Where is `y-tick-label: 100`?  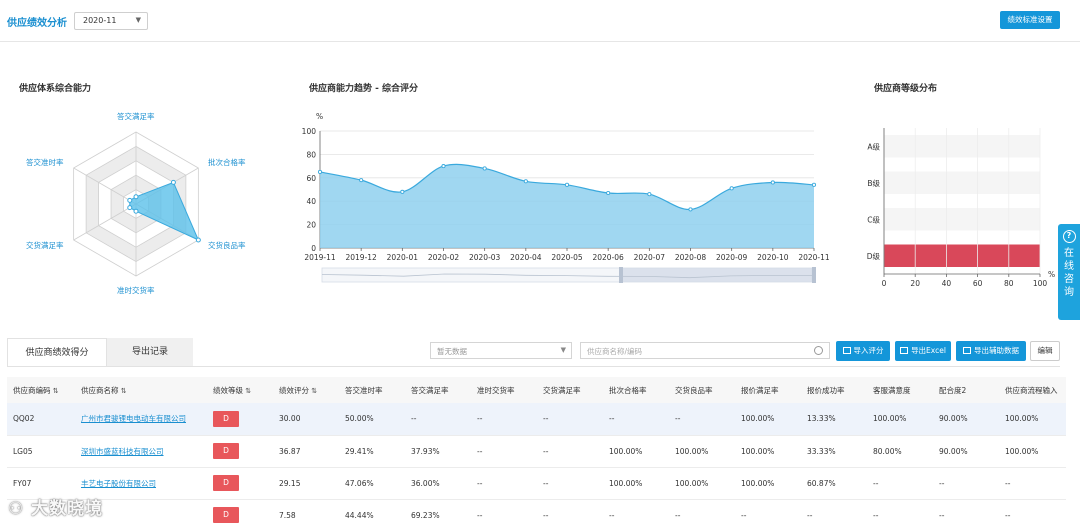 y-tick-label: 100 is located at coordinates (309, 131).